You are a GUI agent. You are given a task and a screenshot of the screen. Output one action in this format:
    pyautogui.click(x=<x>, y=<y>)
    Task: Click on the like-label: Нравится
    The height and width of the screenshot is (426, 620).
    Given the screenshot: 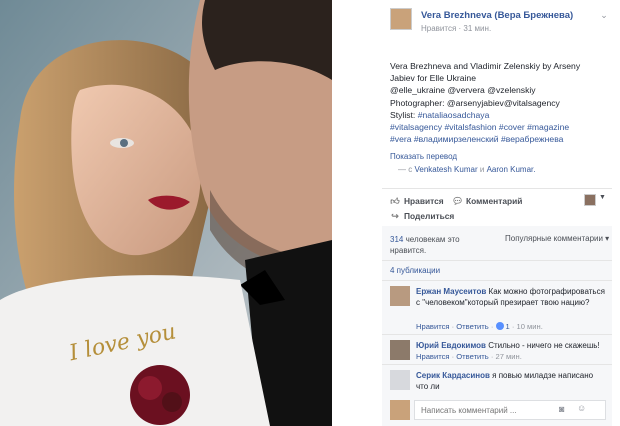 What is the action you would take?
    pyautogui.click(x=424, y=201)
    